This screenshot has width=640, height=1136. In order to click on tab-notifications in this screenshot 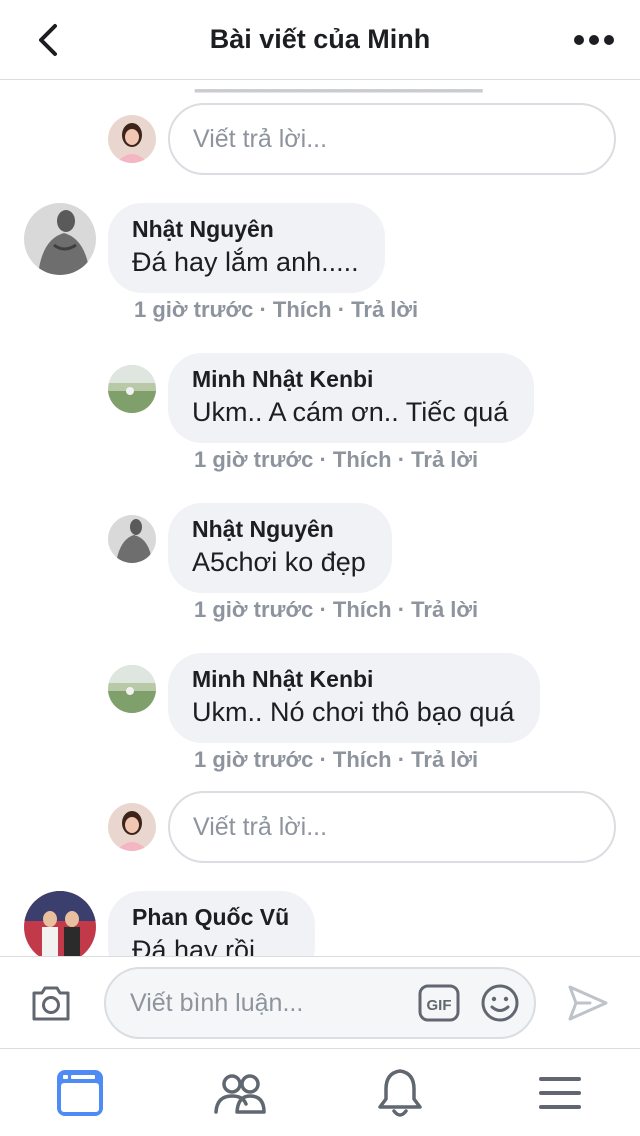, I will do `click(400, 1093)`.